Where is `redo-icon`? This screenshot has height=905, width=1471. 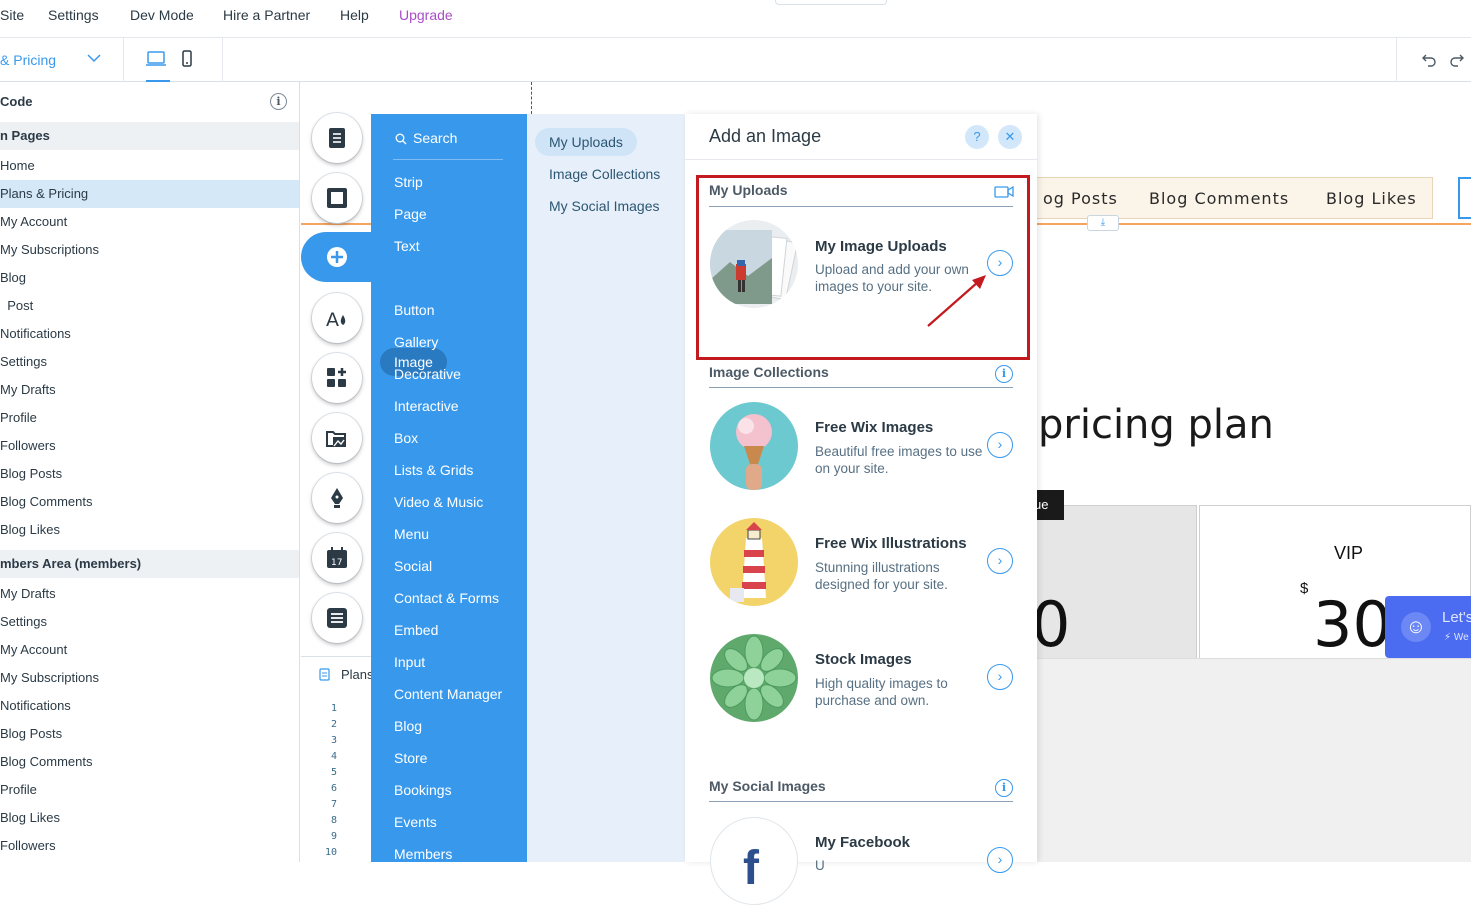 redo-icon is located at coordinates (1457, 60).